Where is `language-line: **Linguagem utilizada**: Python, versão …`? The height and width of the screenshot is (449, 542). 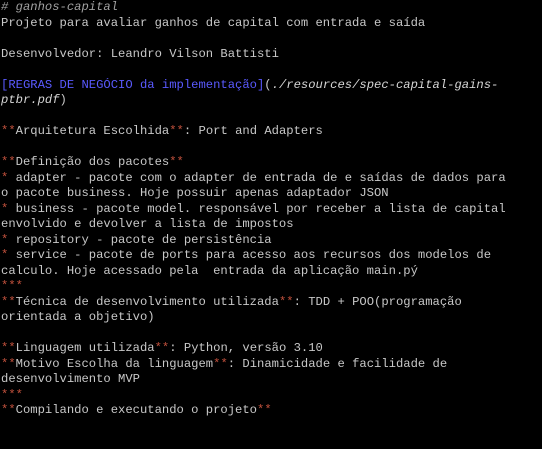
language-line: **Linguagem utilizada**: Python, versão … is located at coordinates (271, 349).